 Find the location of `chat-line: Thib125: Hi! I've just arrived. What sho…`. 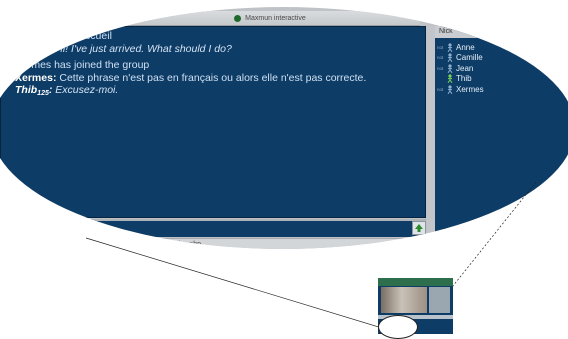

chat-line: Thib125: Hi! I've just arrived. What sho… is located at coordinates (220, 51).